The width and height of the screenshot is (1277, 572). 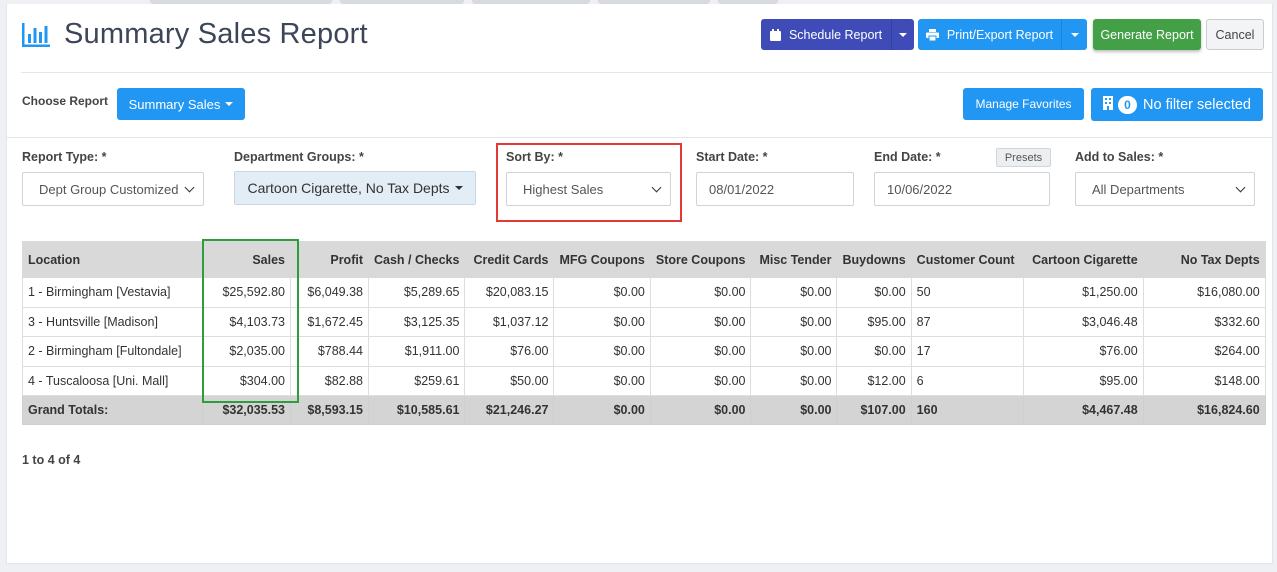 What do you see at coordinates (1204, 321) in the screenshot?
I see `table-cell: $332.60` at bounding box center [1204, 321].